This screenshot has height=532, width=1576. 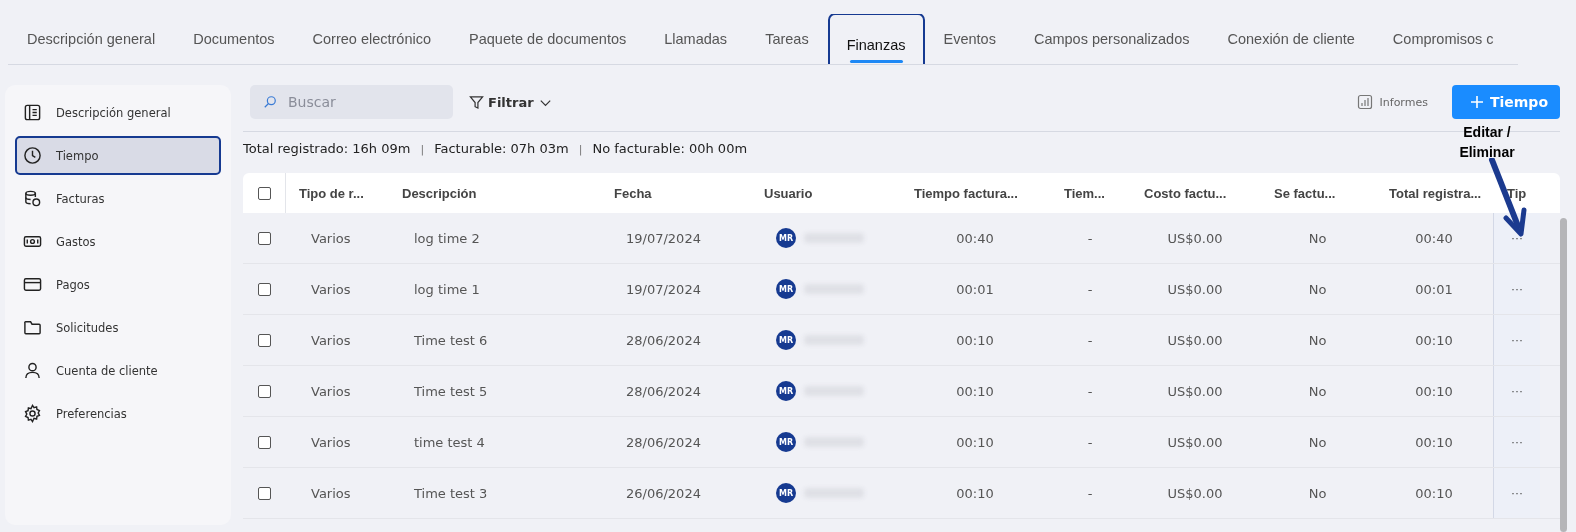 What do you see at coordinates (1111, 39) in the screenshot?
I see `tab: Campos personalizados` at bounding box center [1111, 39].